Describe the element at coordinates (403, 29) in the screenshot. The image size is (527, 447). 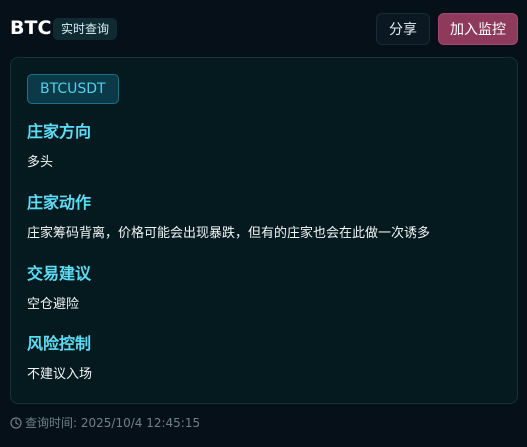
I see `share-button: 分享` at that location.